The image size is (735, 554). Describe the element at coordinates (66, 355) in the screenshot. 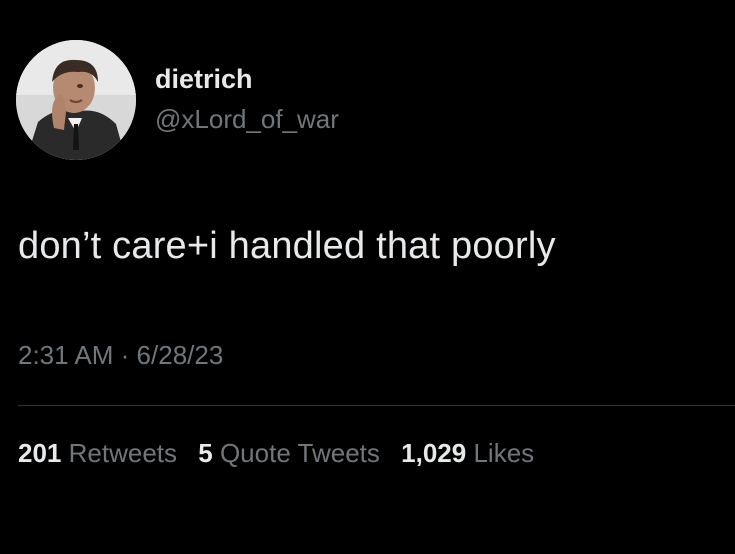

I see `tweet-time: 2:31 AM` at that location.